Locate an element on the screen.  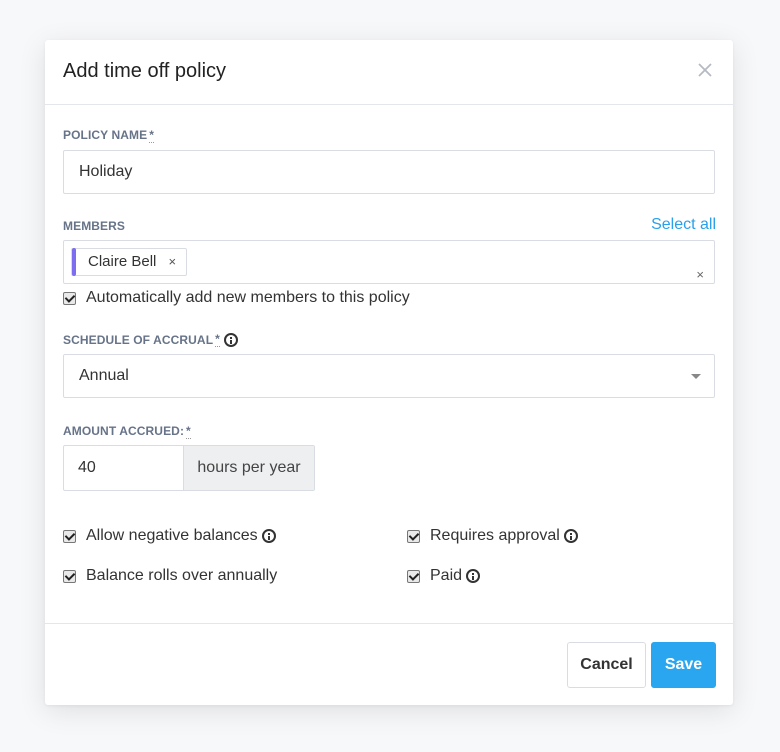
auto-add-checkbox is located at coordinates (69, 298).